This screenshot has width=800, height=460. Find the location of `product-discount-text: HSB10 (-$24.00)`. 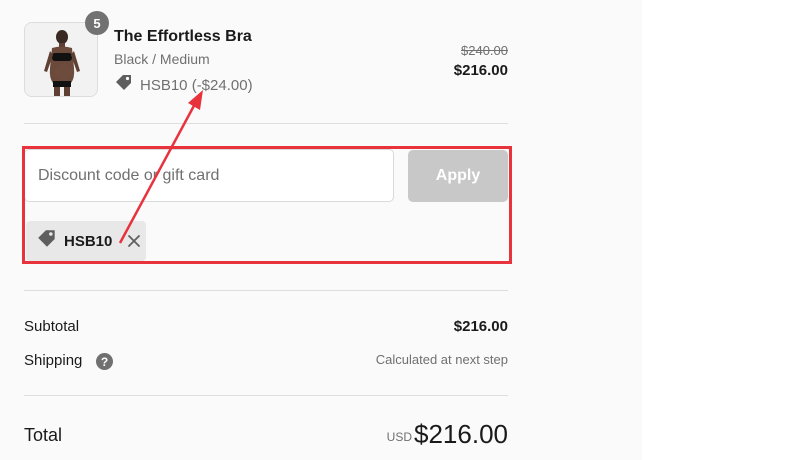

product-discount-text: HSB10 (-$24.00) is located at coordinates (196, 85).